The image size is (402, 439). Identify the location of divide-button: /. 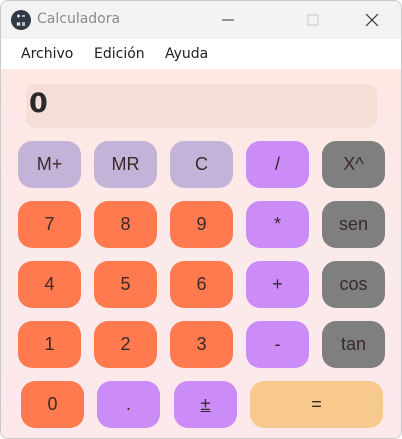
(277, 164).